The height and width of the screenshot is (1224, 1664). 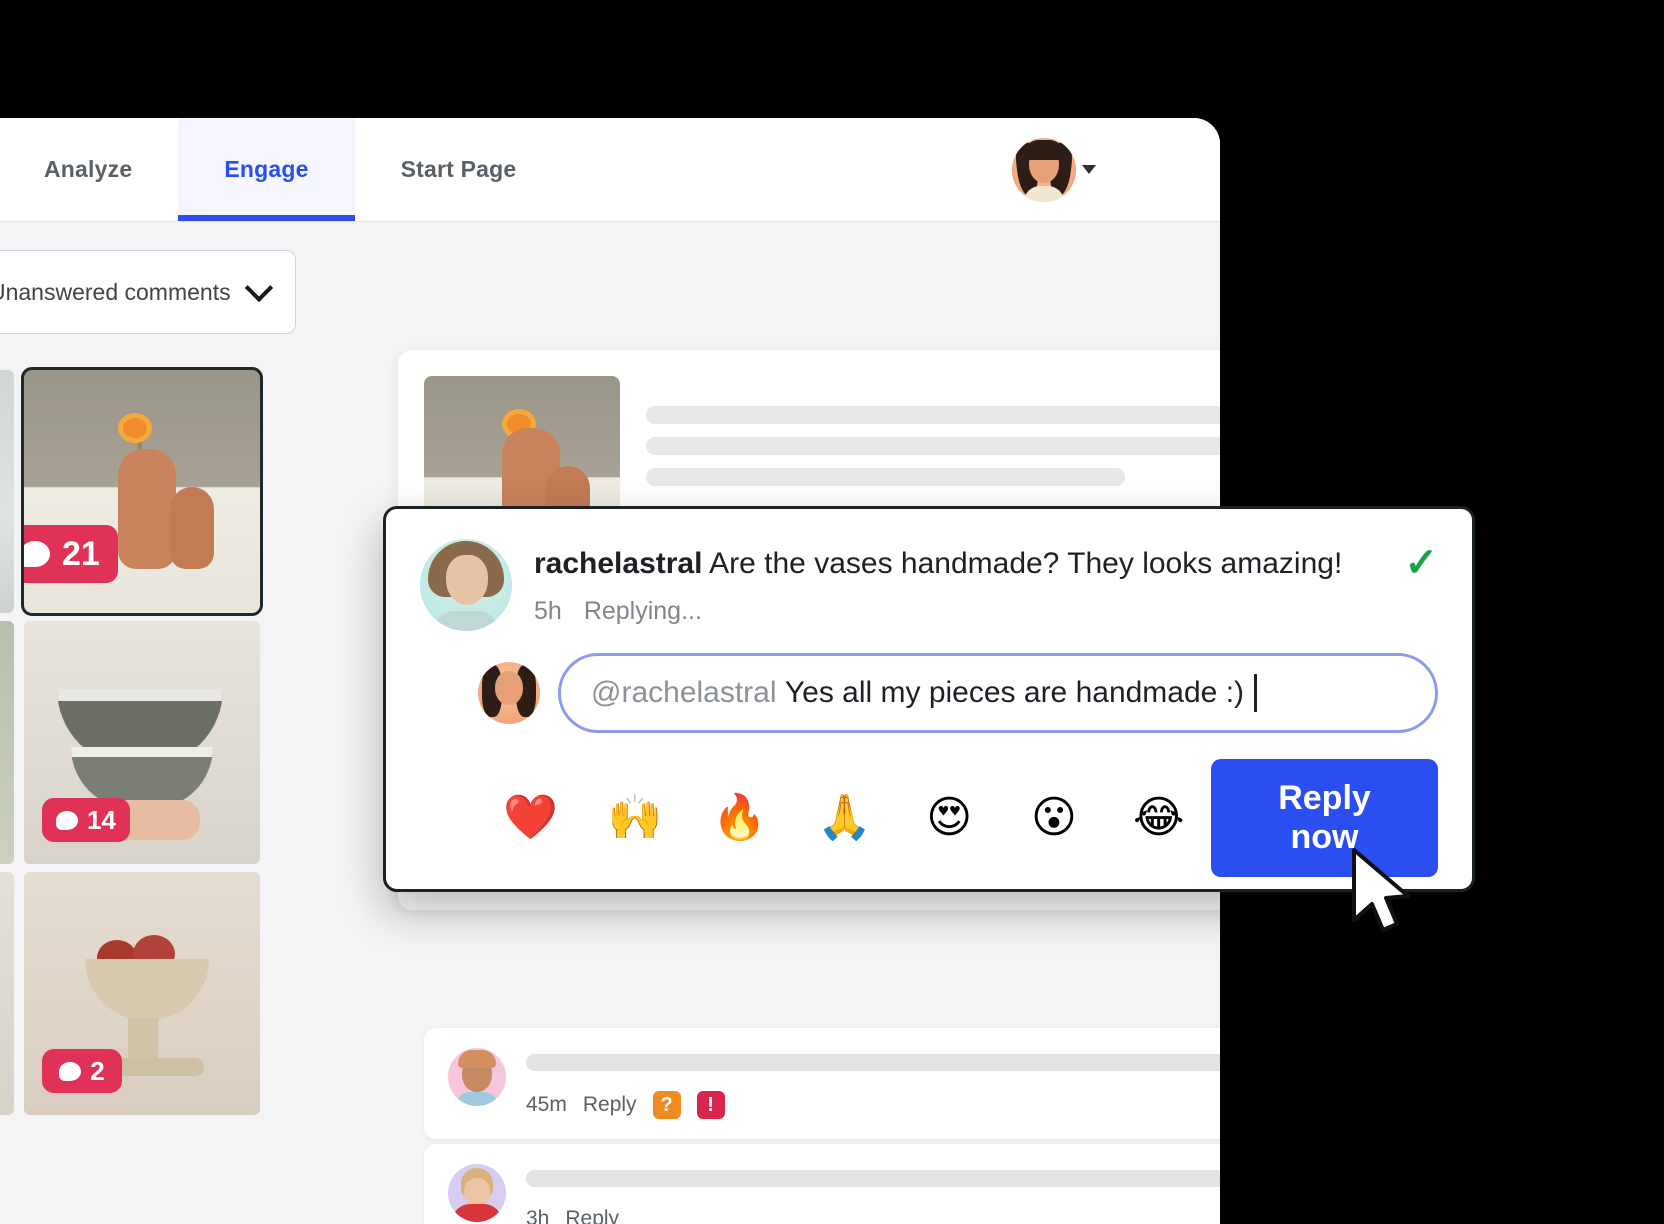 What do you see at coordinates (684, 692) in the screenshot?
I see `mention-prefix: @rachelastral` at bounding box center [684, 692].